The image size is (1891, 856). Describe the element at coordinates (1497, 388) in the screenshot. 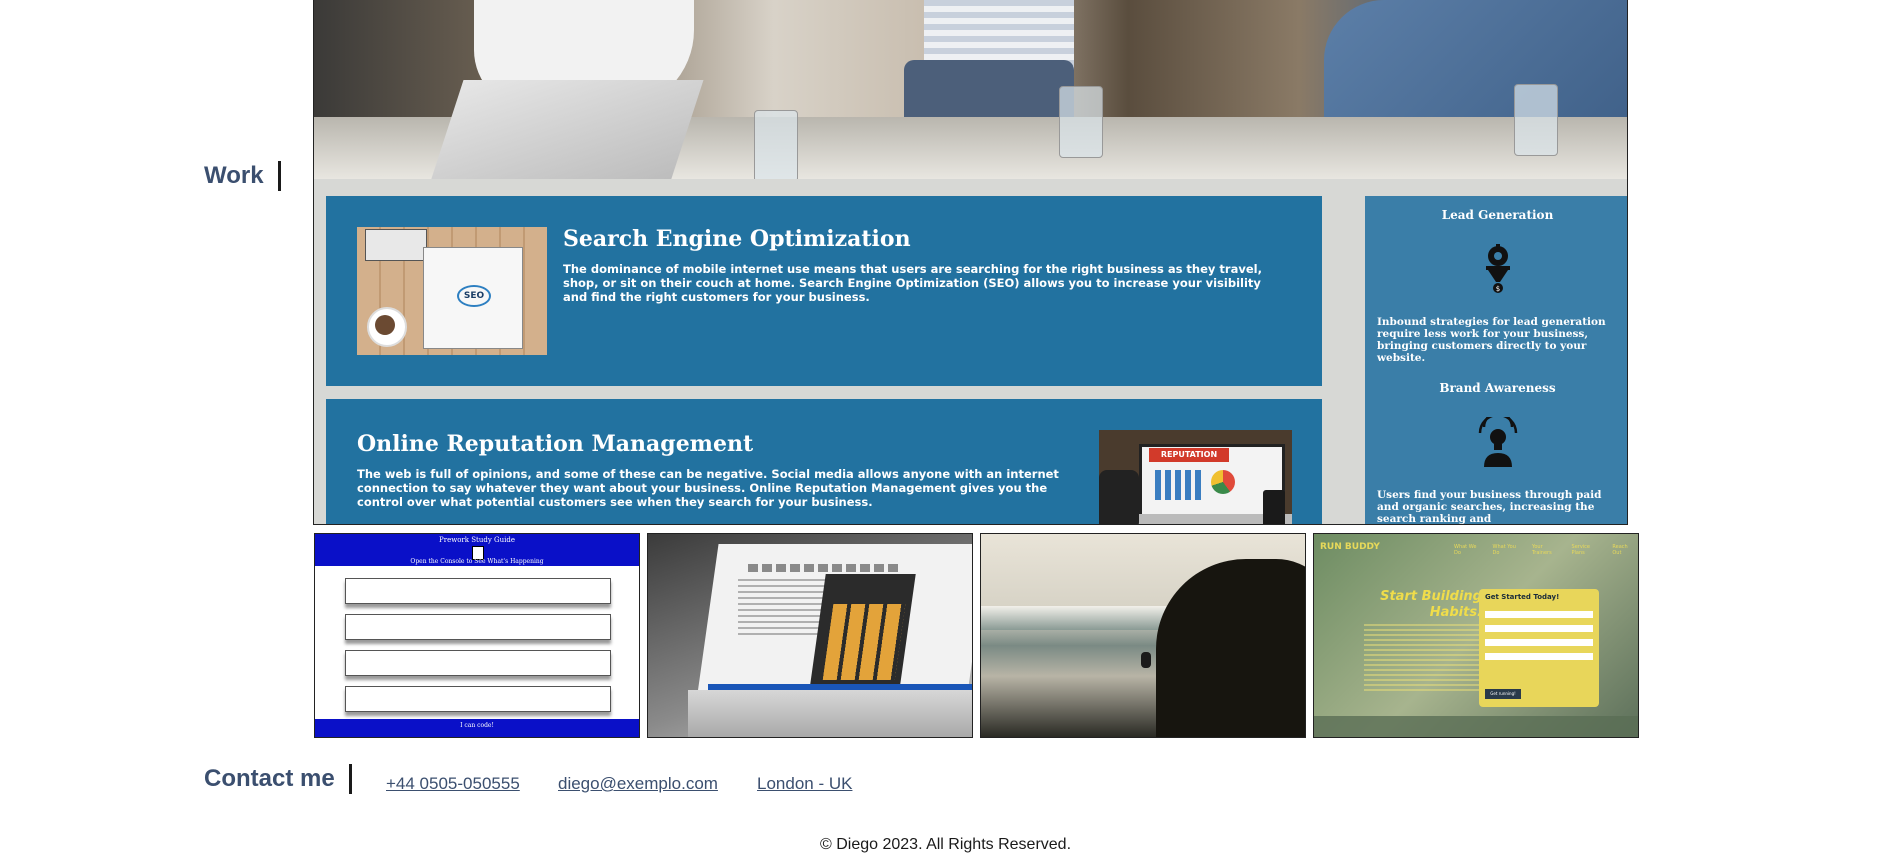

I see `brand-awareness-title: Brand Awareness` at that location.